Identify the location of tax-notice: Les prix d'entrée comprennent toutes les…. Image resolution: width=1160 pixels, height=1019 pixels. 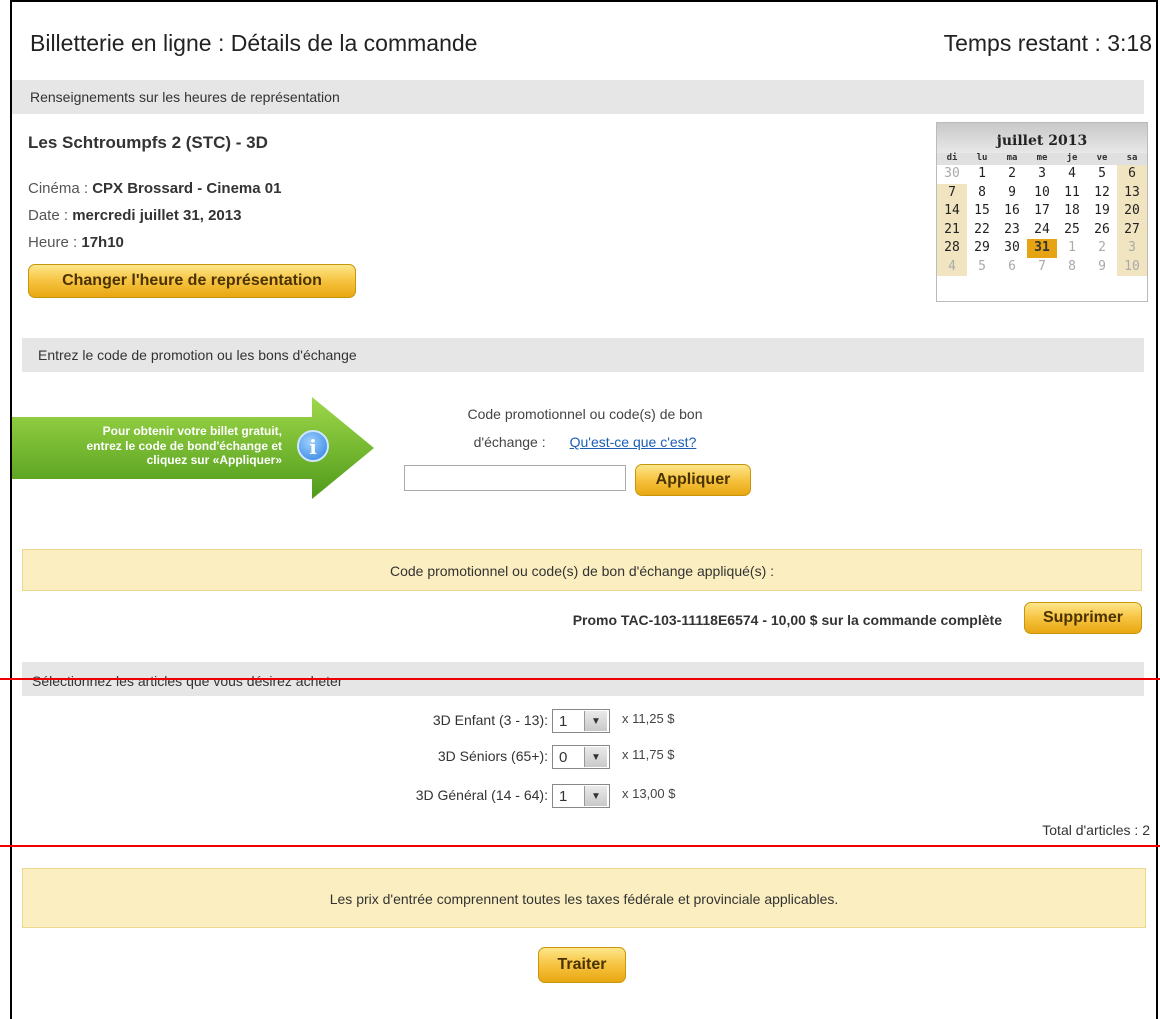
(584, 898).